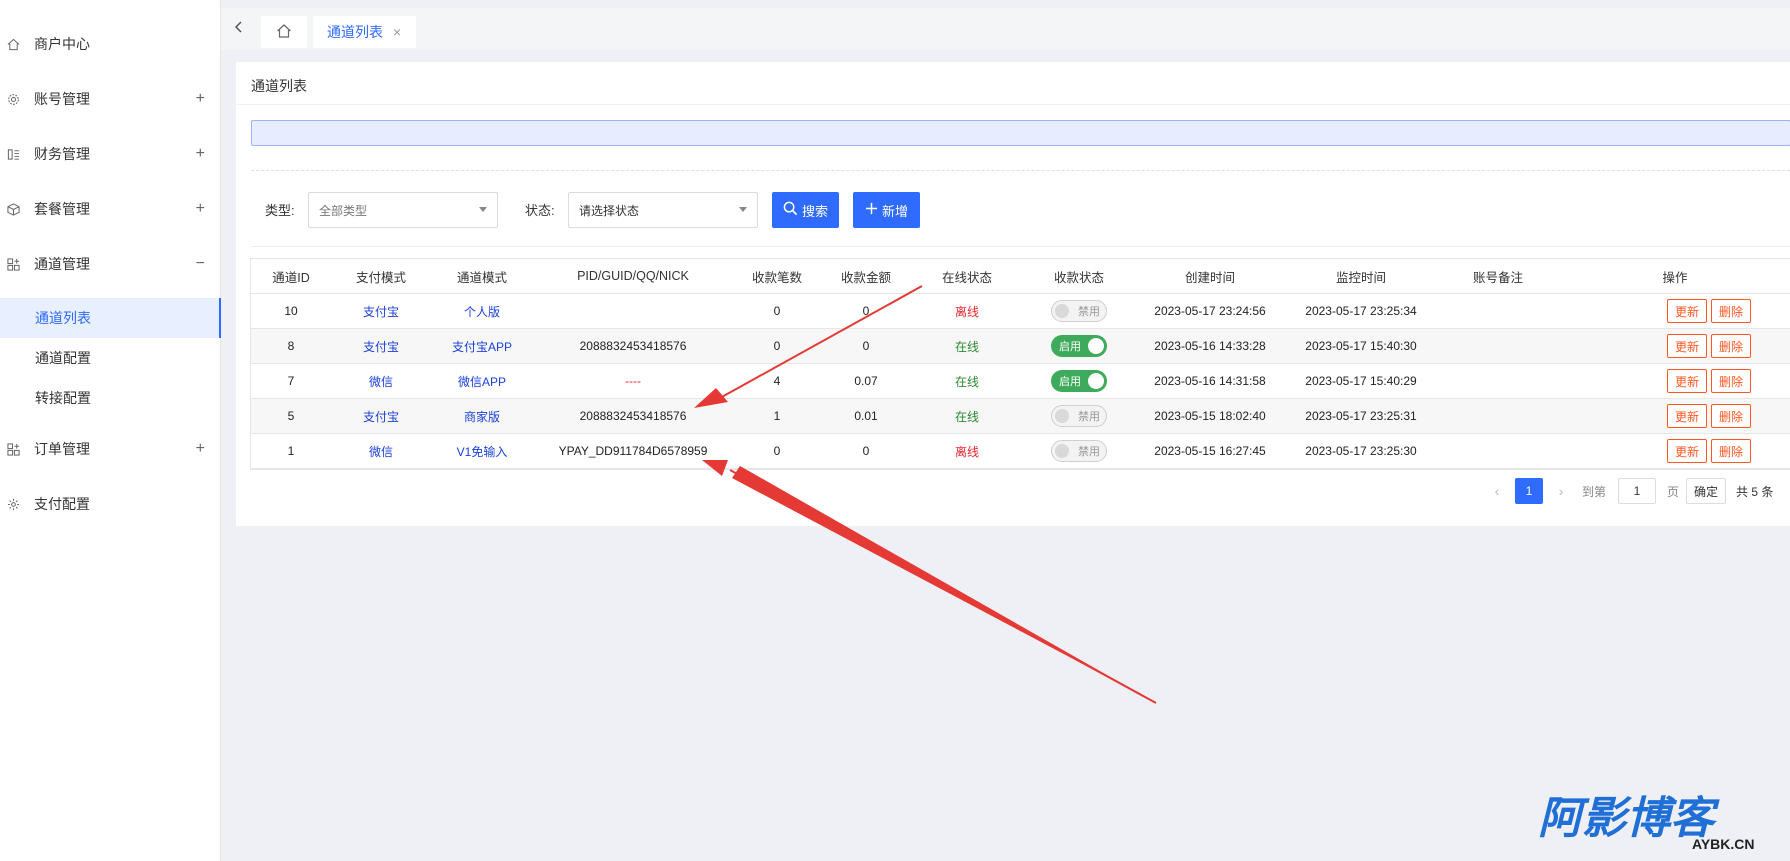  I want to click on sidebar-item-label: 订单管理, so click(62, 449).